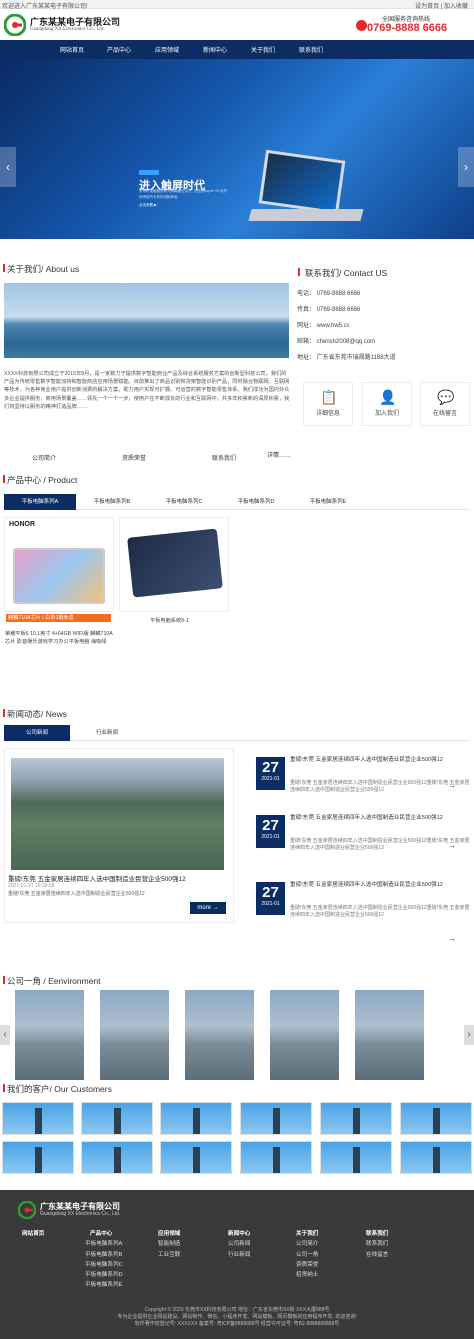 The image size is (474, 1339). What do you see at coordinates (72, 49) in the screenshot?
I see `nav-home: 网站首页` at bounding box center [72, 49].